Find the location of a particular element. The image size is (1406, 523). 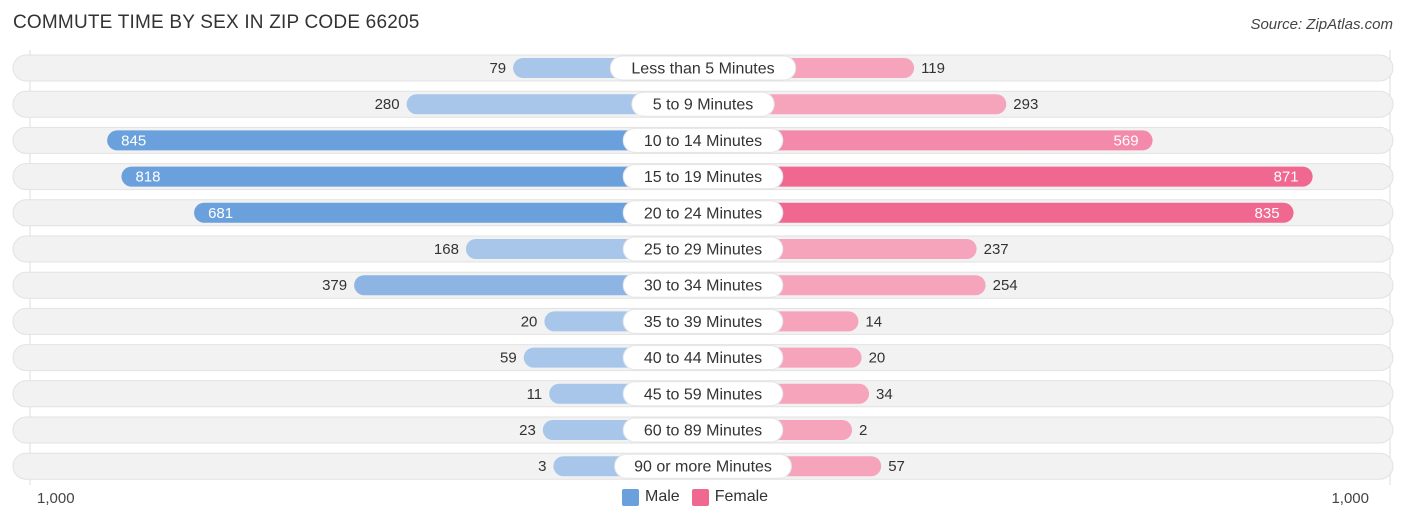

axis-label-right: 1,000 is located at coordinates (1350, 498).